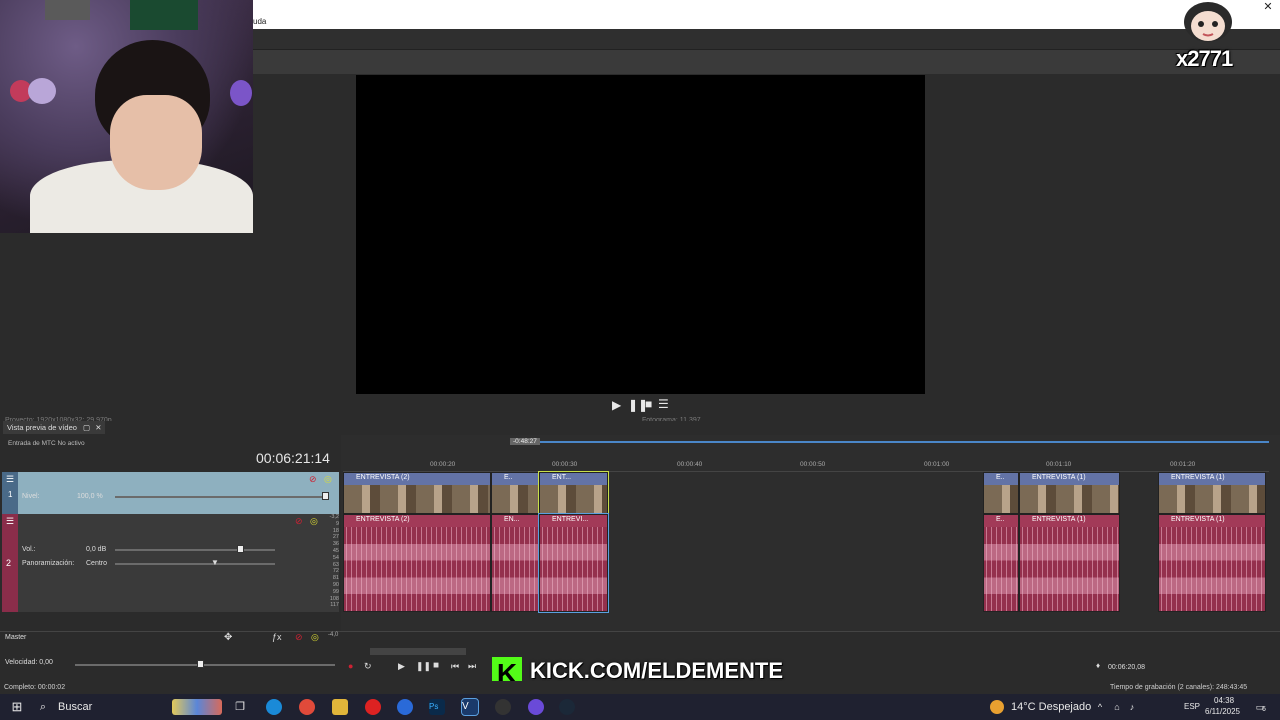 This screenshot has height=720, width=1280. Describe the element at coordinates (274, 707) in the screenshot. I see `edge-icon` at that location.